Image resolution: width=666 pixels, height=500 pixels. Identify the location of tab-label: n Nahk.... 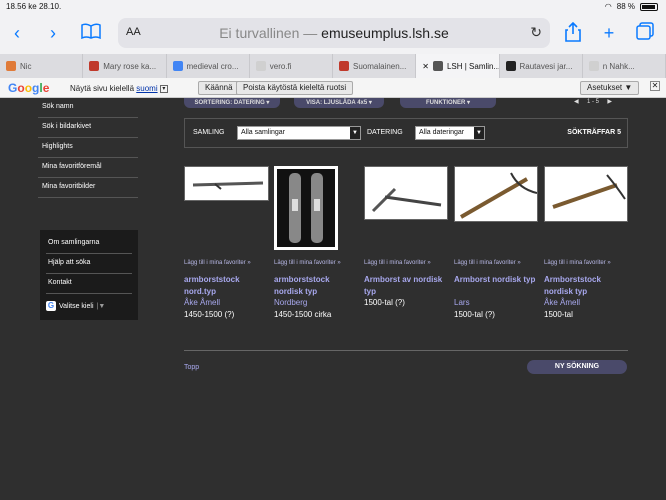
(618, 66).